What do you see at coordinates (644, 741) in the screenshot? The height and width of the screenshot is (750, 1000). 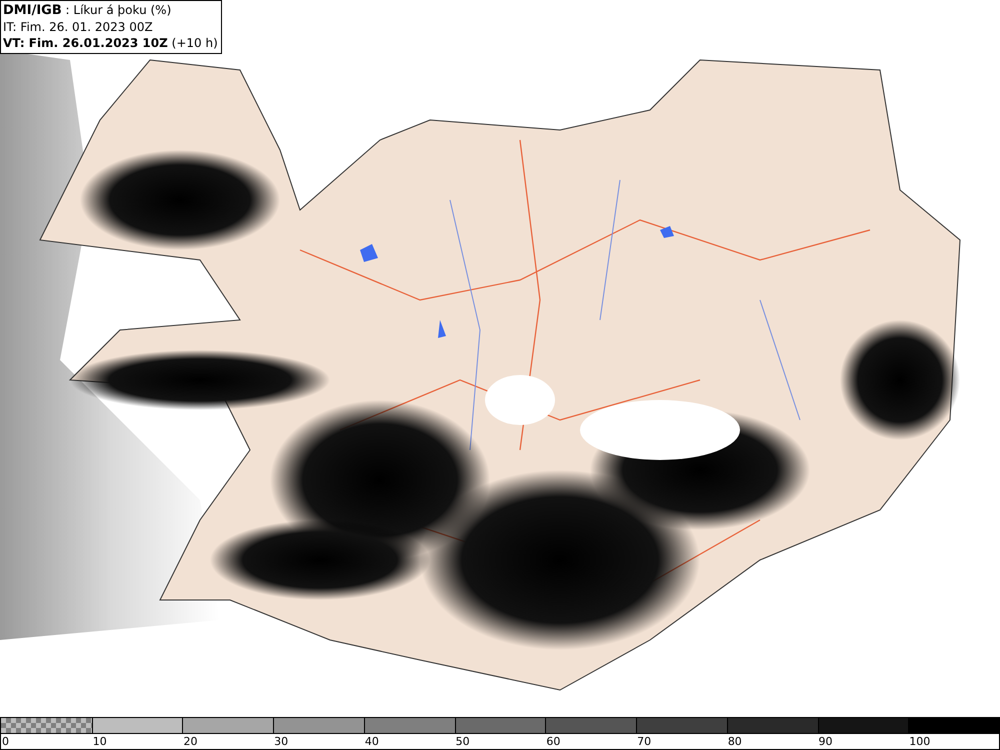 I see `legend-label: 70` at bounding box center [644, 741].